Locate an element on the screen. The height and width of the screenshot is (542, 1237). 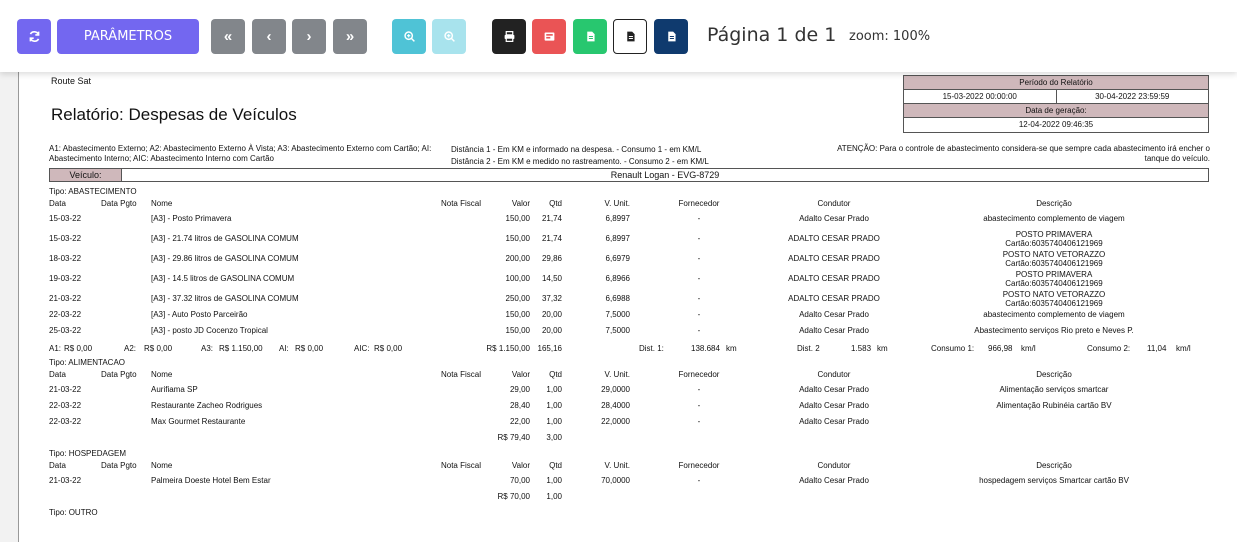
generation-header: Data de geração: is located at coordinates (1056, 111).